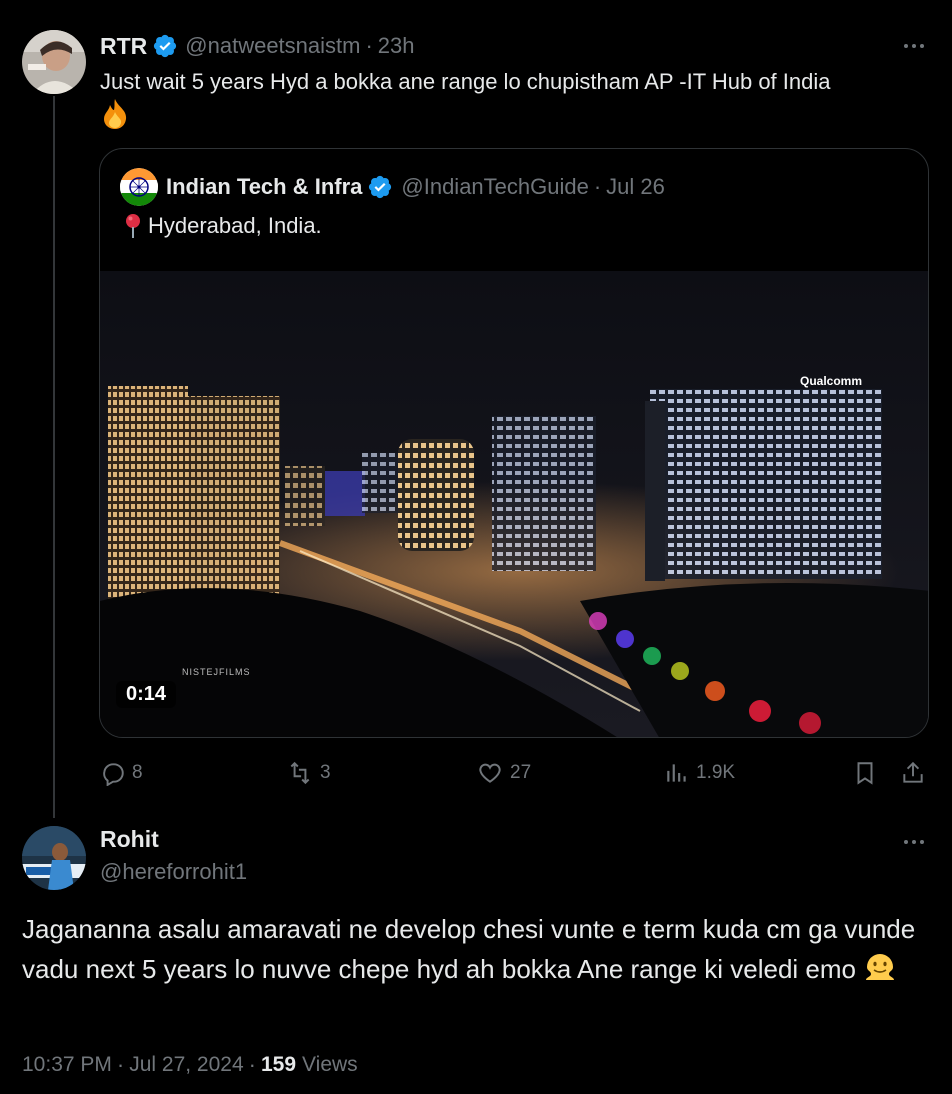 The width and height of the screenshot is (952, 1094). I want to click on views-count: 1.9K, so click(716, 772).